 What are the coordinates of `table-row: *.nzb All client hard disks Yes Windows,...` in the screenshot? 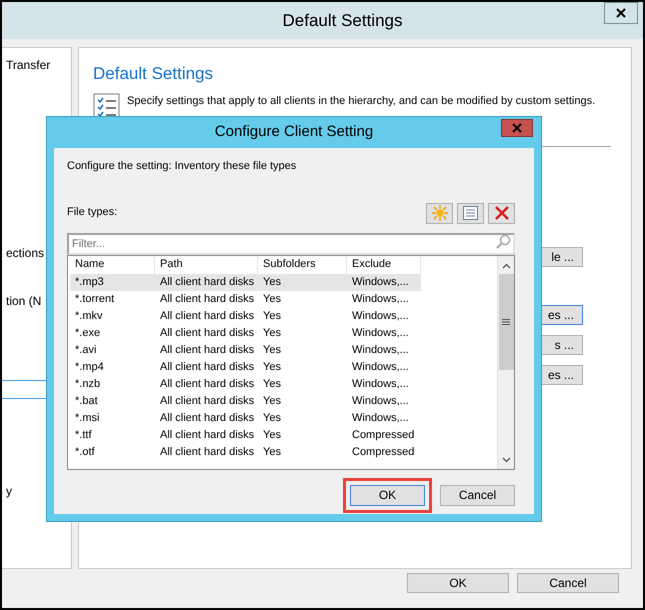 It's located at (245, 384).